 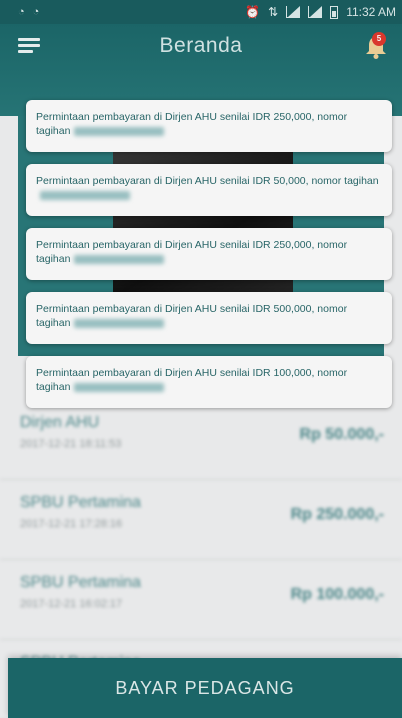 I want to click on pay-merchant-button: BAYAR PEDAGANG, so click(x=205, y=688).